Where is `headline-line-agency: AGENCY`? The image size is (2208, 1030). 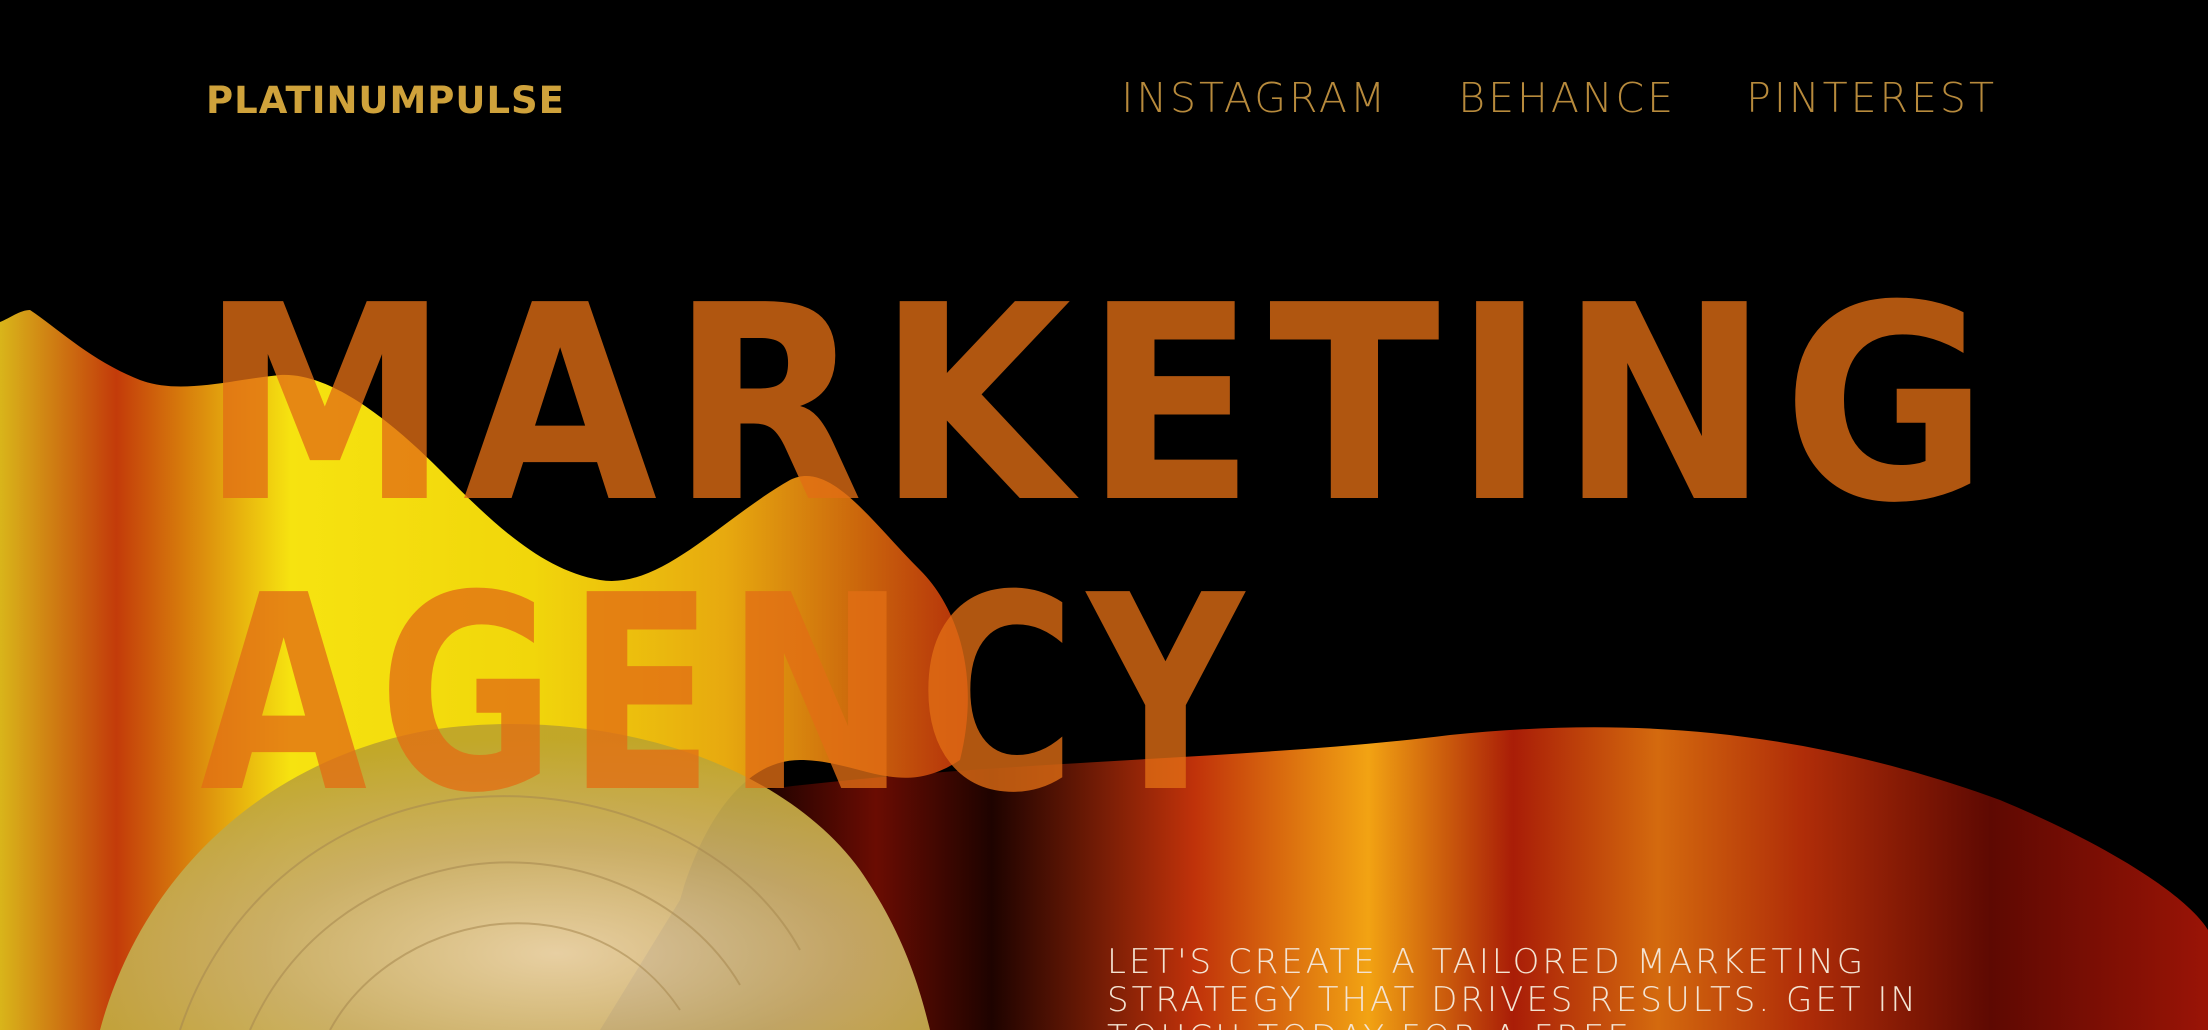
headline-line-agency: AGENCY is located at coordinates (727, 694).